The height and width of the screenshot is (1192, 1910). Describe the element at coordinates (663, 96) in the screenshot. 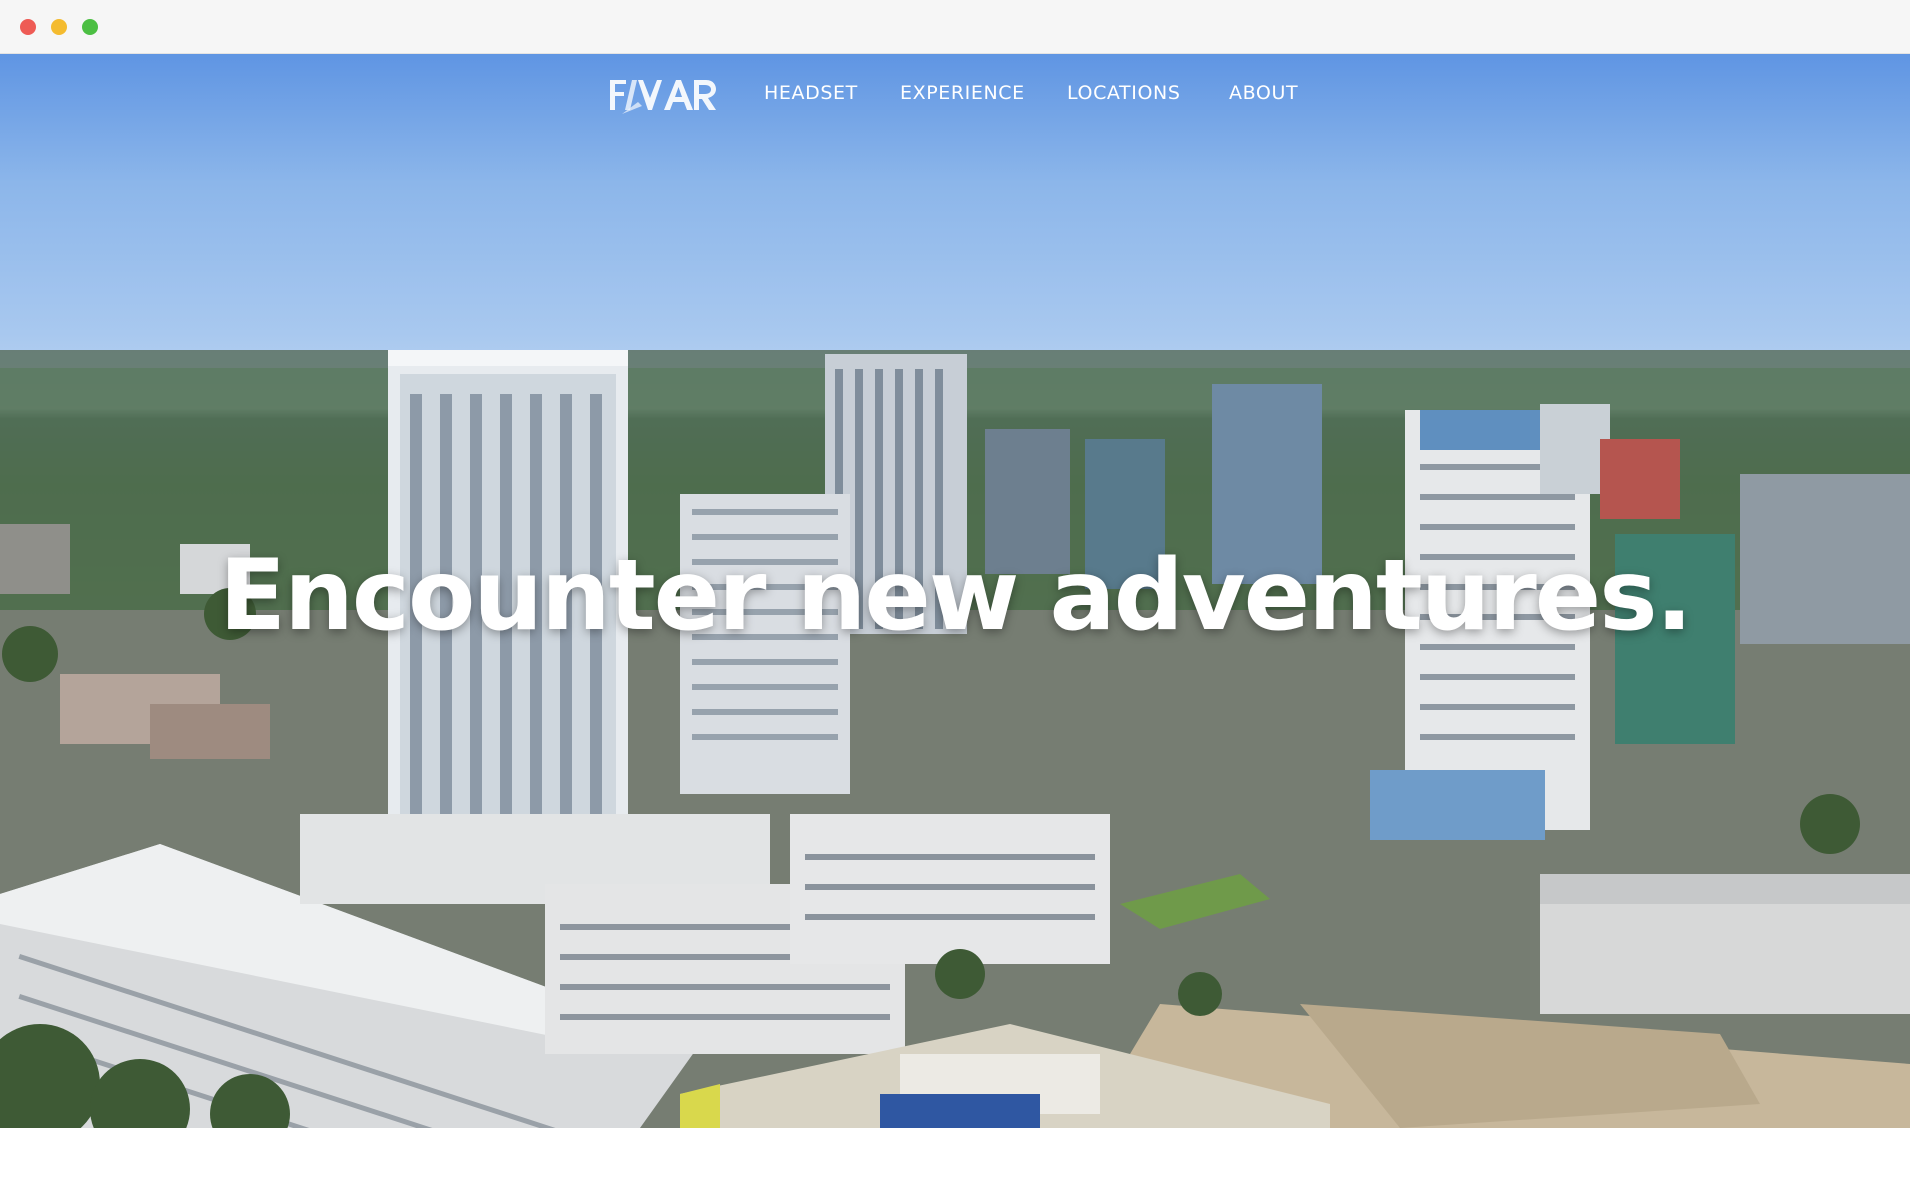

I see `flyvar-logo-mark` at that location.